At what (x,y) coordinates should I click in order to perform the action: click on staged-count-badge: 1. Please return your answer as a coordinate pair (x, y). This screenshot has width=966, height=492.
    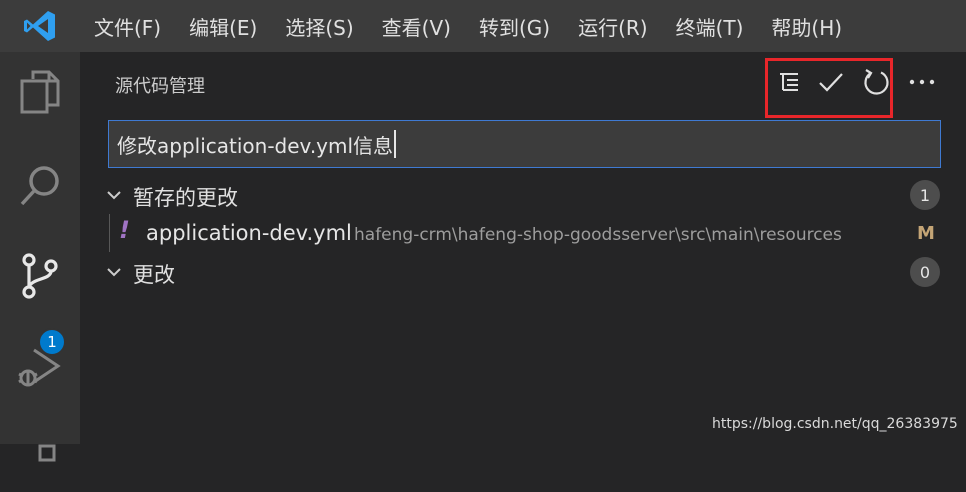
    Looking at the image, I should click on (925, 195).